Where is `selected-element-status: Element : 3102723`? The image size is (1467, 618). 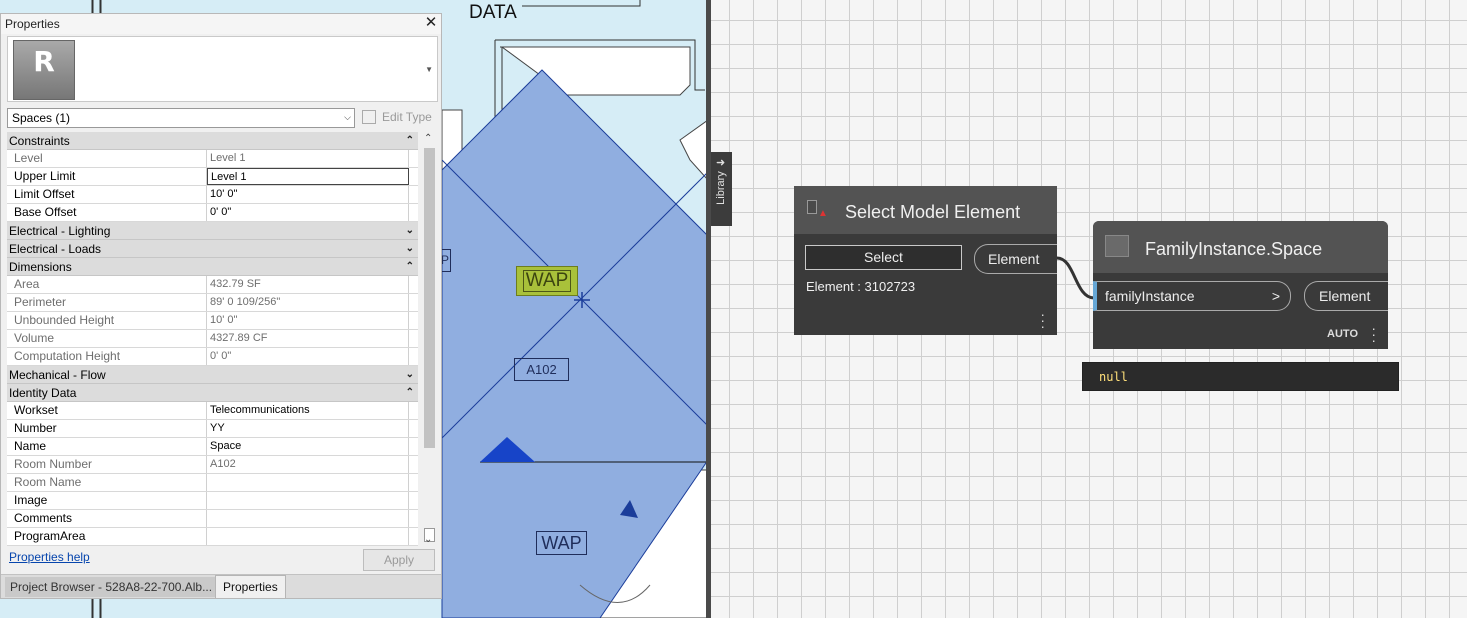 selected-element-status: Element : 3102723 is located at coordinates (861, 286).